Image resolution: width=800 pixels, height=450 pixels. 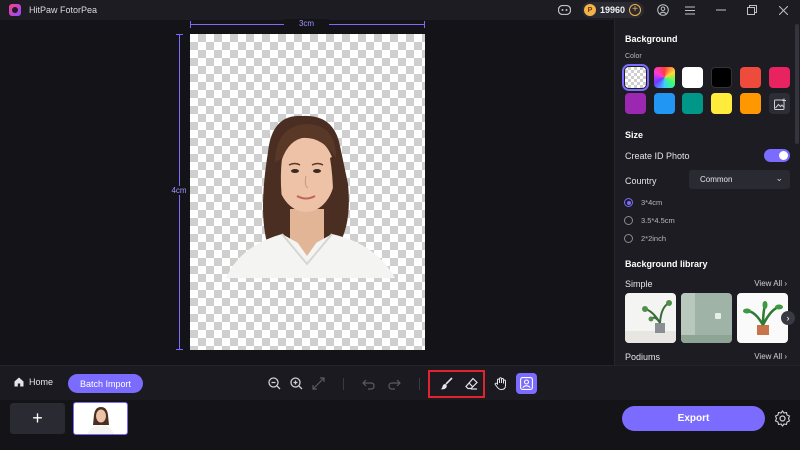 What do you see at coordinates (400, 10) in the screenshot?
I see `title-bar: HitPaw FotorPea P 19960 +` at bounding box center [400, 10].